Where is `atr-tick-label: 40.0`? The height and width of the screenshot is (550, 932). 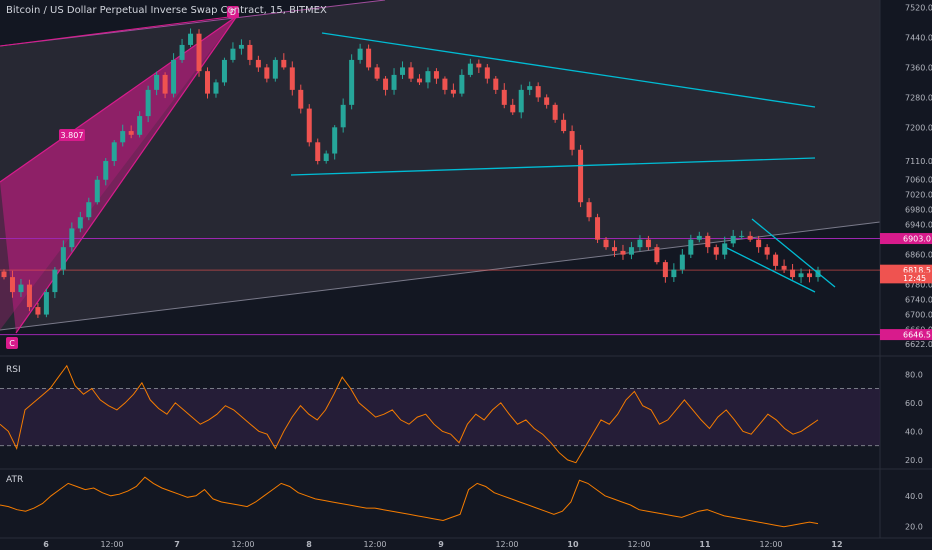
atr-tick-label: 40.0 is located at coordinates (914, 496).